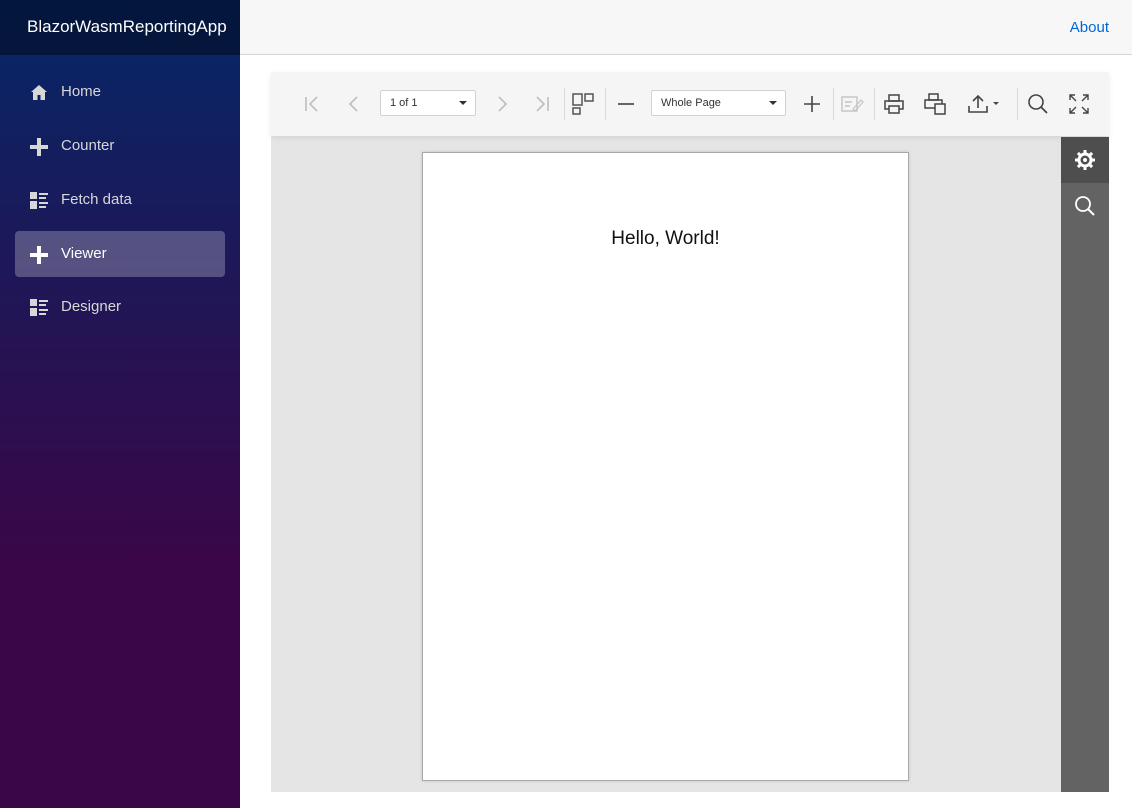 The width and height of the screenshot is (1132, 808). I want to click on zoom-in-button, so click(812, 104).